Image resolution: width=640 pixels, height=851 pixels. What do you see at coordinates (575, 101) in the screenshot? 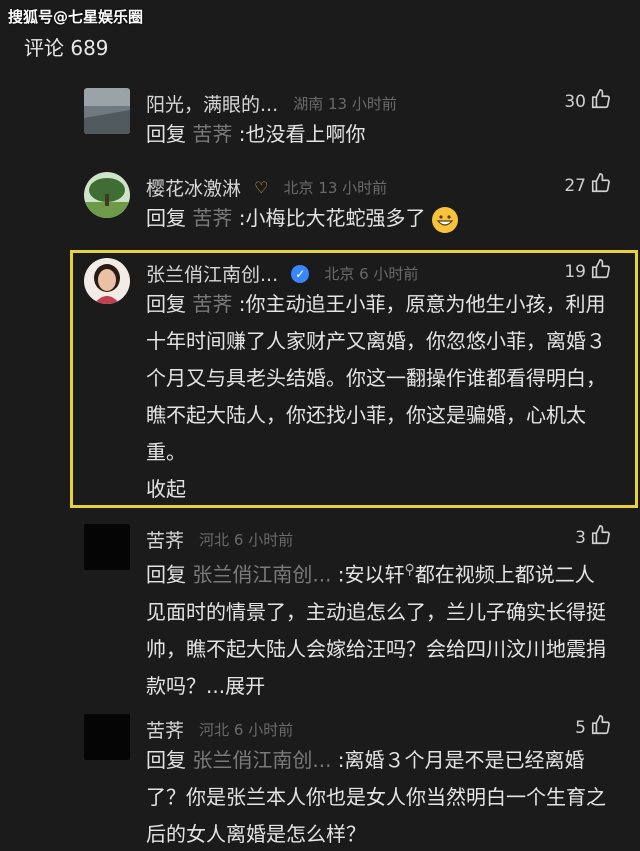
I see `like-count: 30` at bounding box center [575, 101].